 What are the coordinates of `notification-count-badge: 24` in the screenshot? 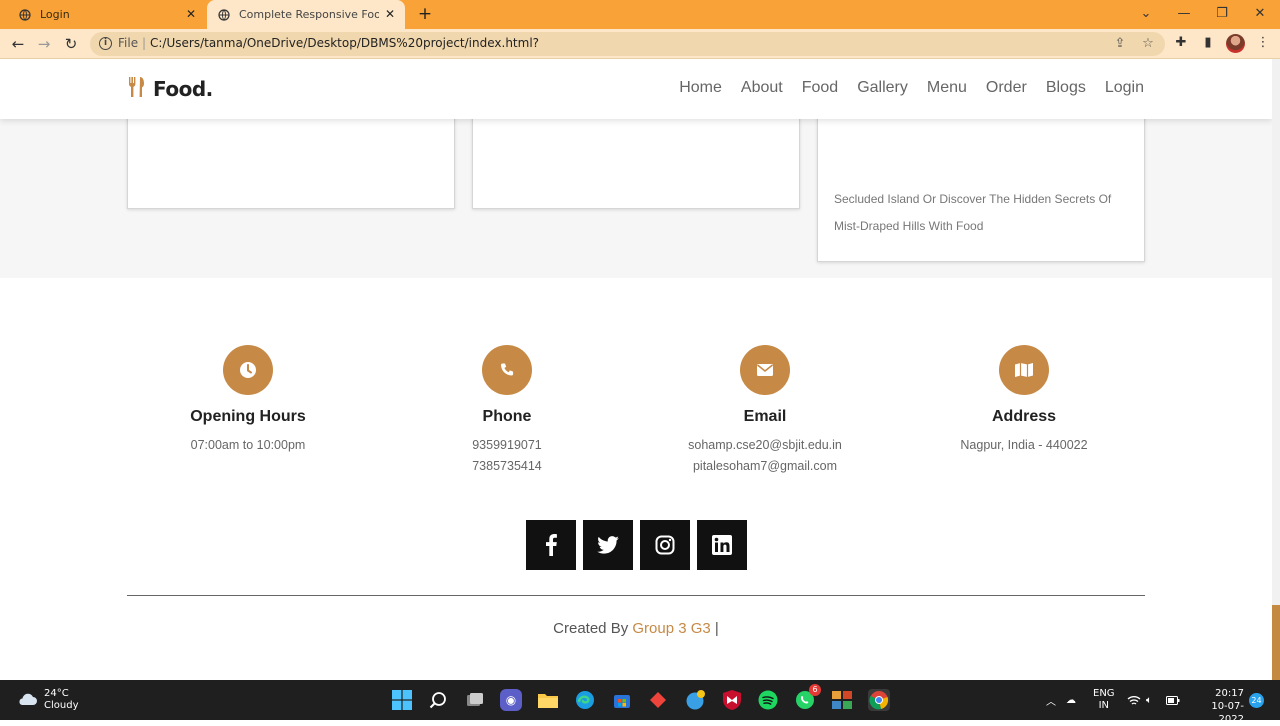 It's located at (1256, 700).